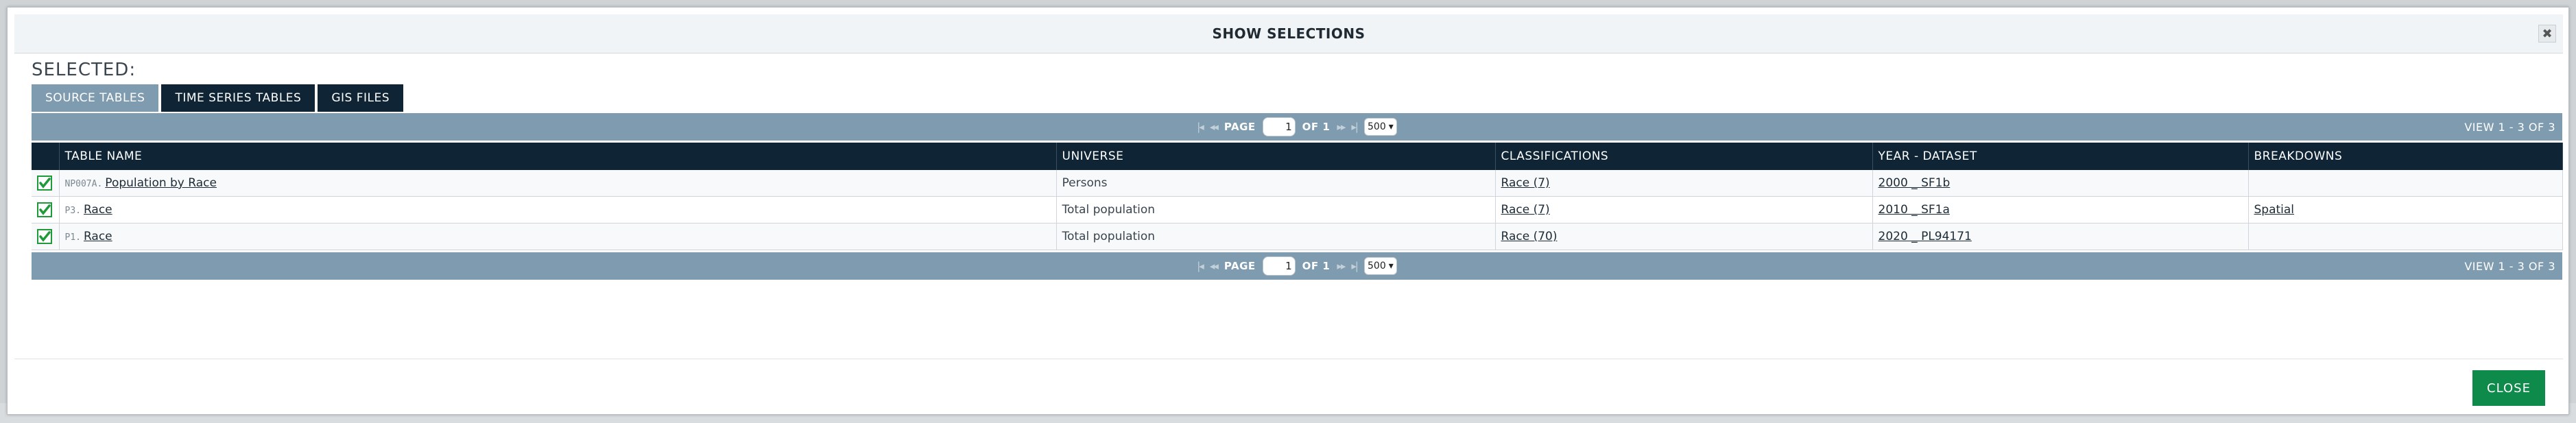 Image resolution: width=2576 pixels, height=423 pixels. Describe the element at coordinates (1925, 236) in the screenshot. I see `dataset-link: 2020 _ PL94171` at that location.